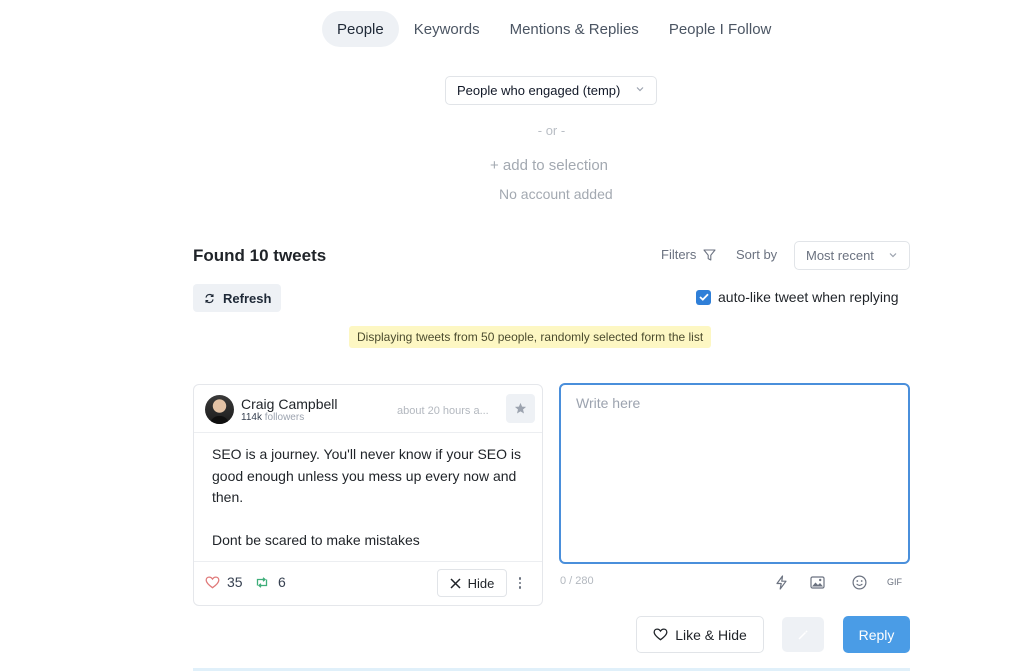 Image resolution: width=1024 pixels, height=671 pixels. What do you see at coordinates (876, 634) in the screenshot?
I see `reply-button: Reply` at bounding box center [876, 634].